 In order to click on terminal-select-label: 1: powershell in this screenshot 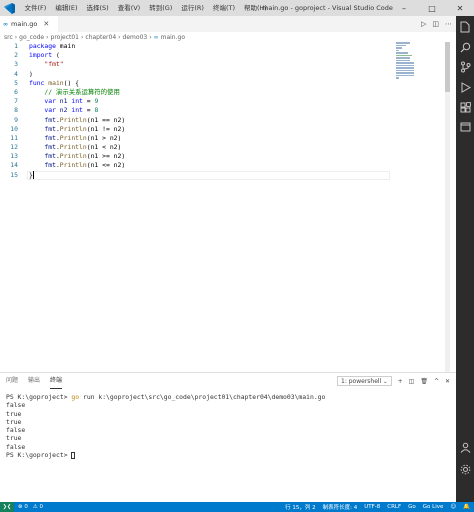, I will do `click(361, 381)`.